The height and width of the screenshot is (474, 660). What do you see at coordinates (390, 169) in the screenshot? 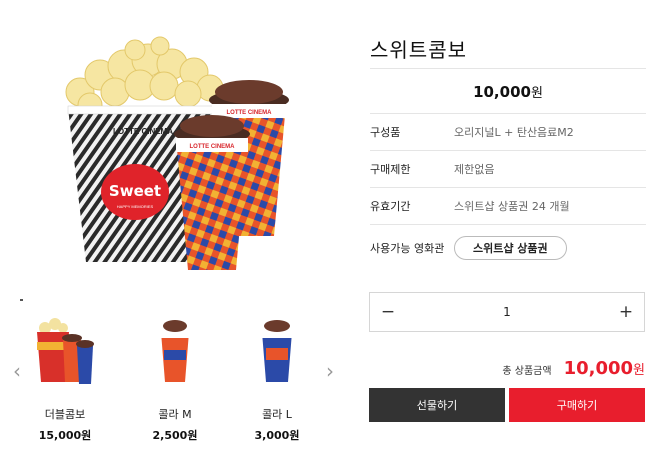
I see `info-label: 구매제한` at bounding box center [390, 169].